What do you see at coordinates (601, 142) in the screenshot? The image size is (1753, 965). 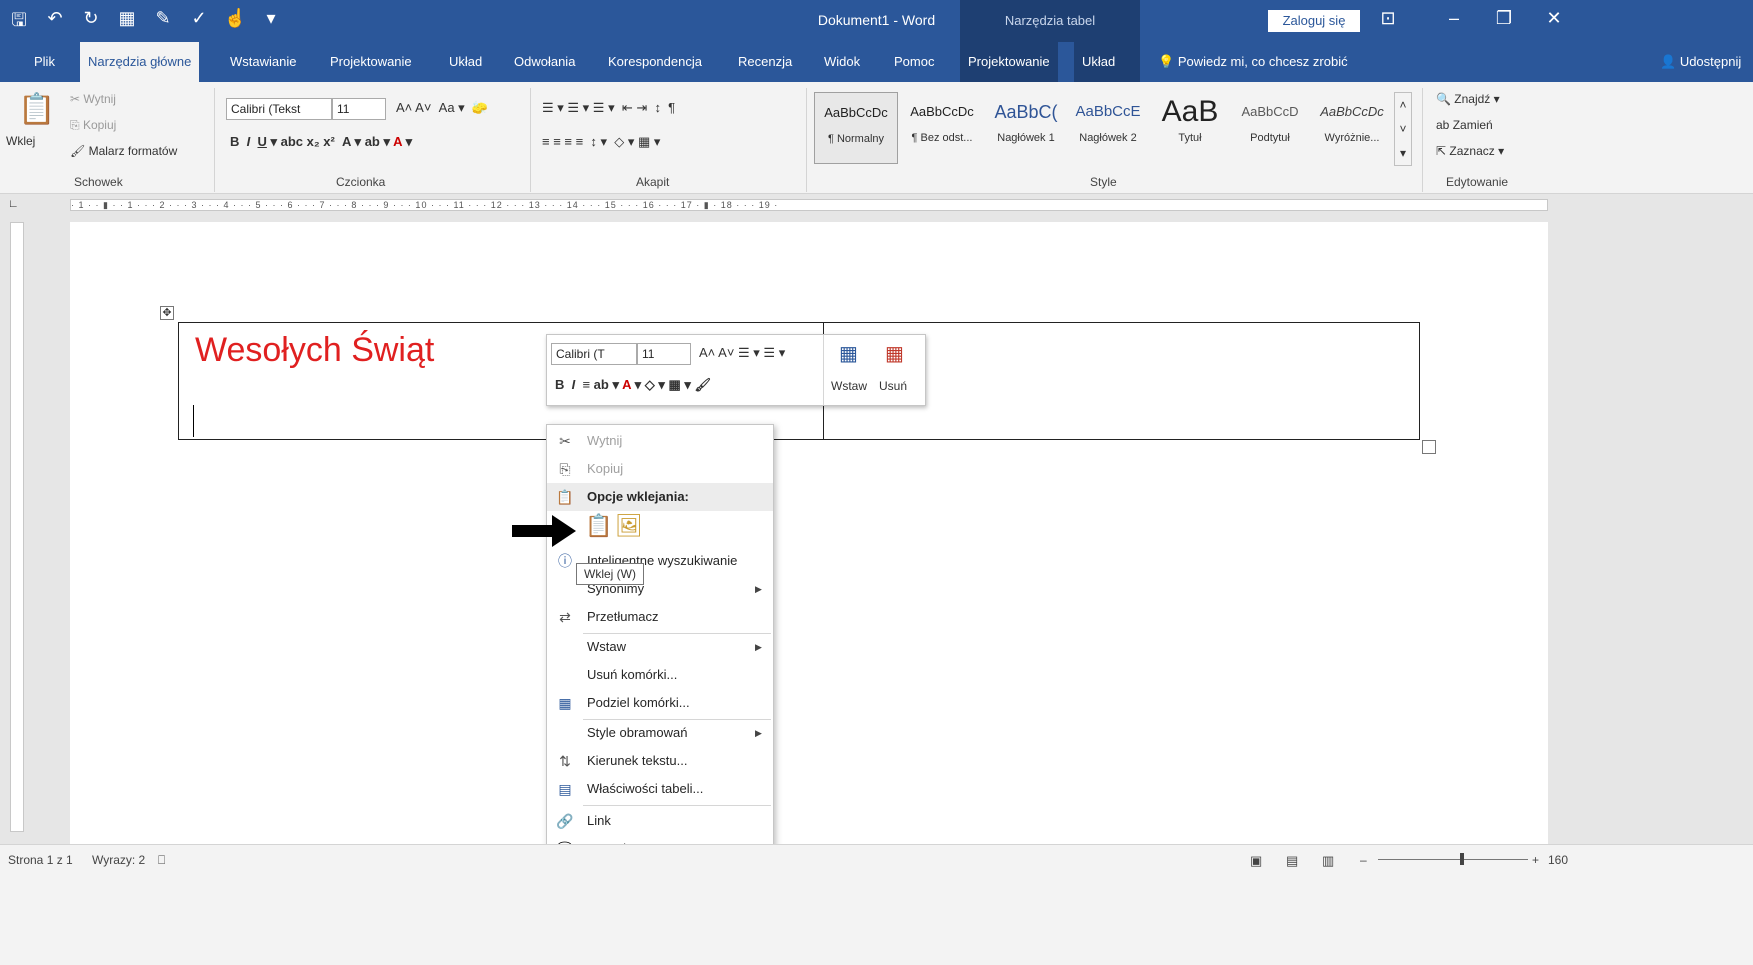 I see `alignment-controls: ≡ ≡ ≡ ≡ ↕ ▾ ◇ ▾ ▦ ▾` at bounding box center [601, 142].